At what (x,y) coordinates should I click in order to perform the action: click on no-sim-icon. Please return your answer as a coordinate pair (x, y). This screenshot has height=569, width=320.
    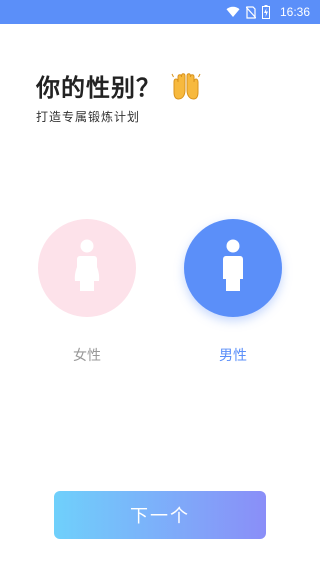
    Looking at the image, I should click on (250, 12).